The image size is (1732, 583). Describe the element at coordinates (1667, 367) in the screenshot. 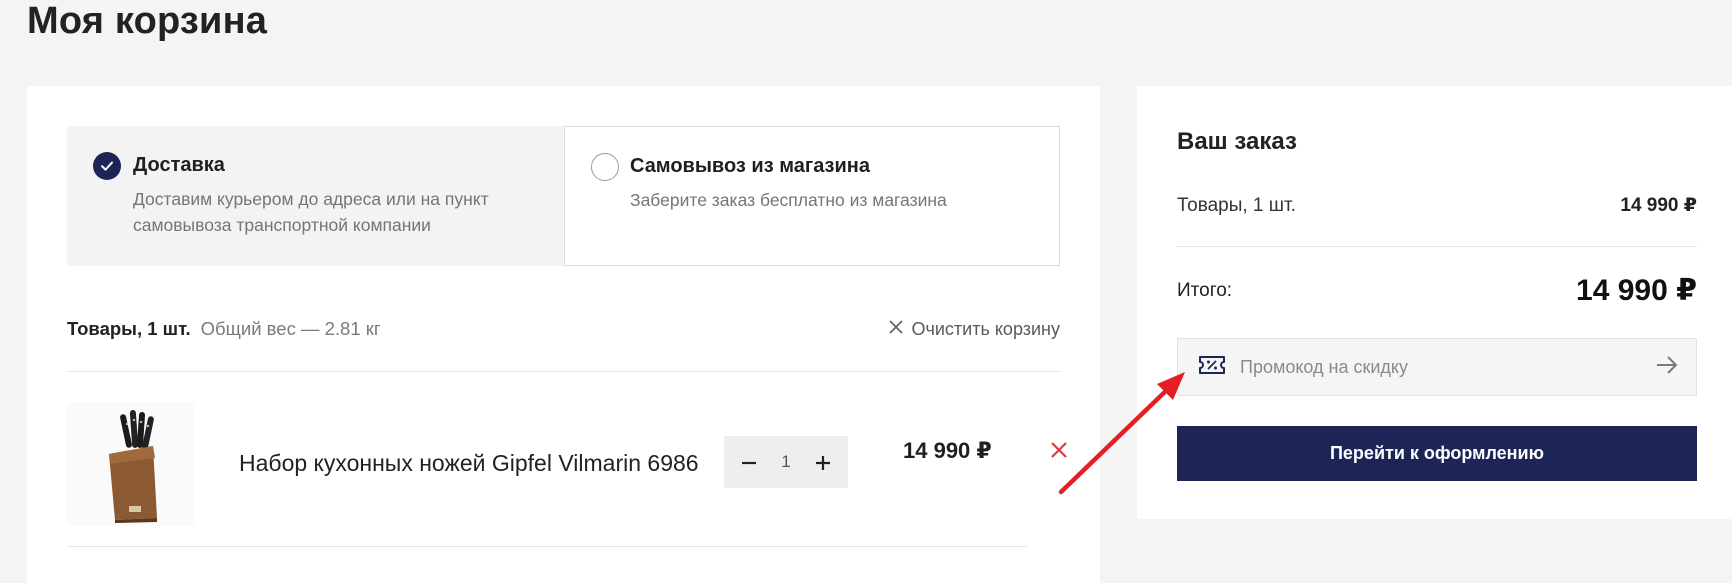

I see `arrow-right-icon` at that location.